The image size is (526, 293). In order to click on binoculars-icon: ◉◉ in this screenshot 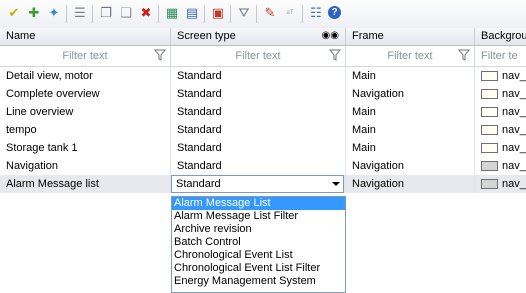, I will do `click(330, 36)`.